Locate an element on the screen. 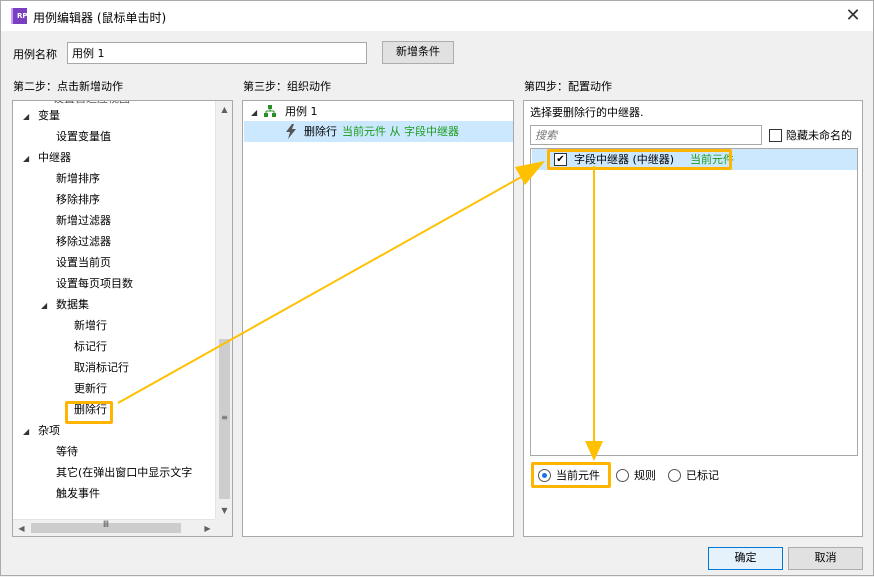 This screenshot has width=874, height=577. step3-heading: 第三步：组织动作 is located at coordinates (287, 86).